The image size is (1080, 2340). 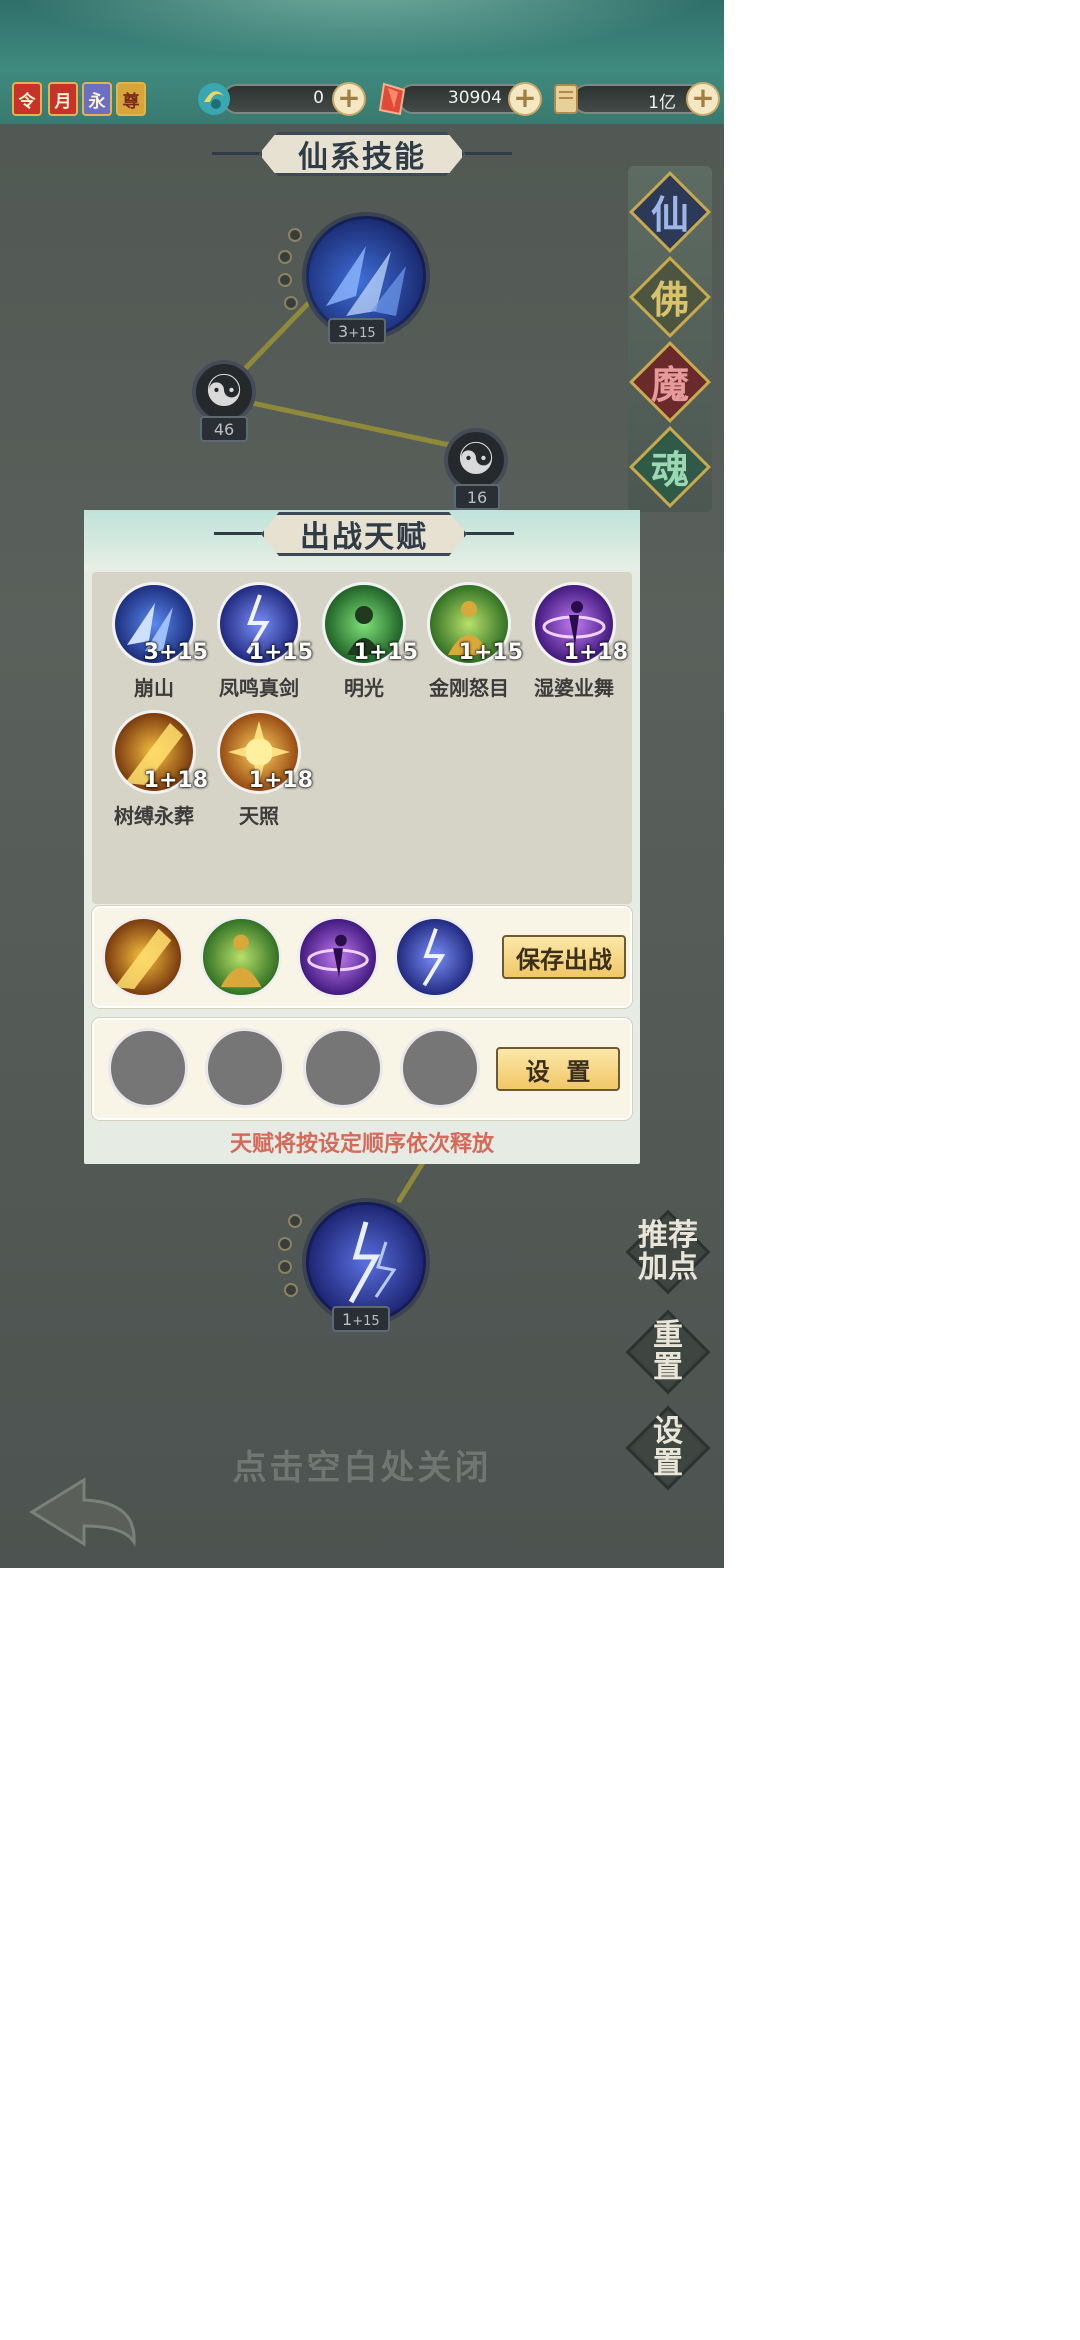 I want to click on flame-trunk-icon, so click(x=143, y=959).